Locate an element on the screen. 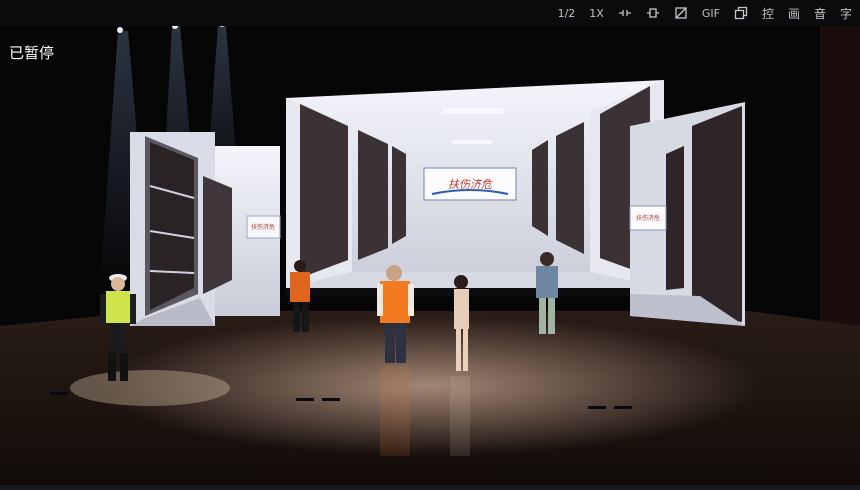  paused-status: 已暂停 is located at coordinates (32, 53).